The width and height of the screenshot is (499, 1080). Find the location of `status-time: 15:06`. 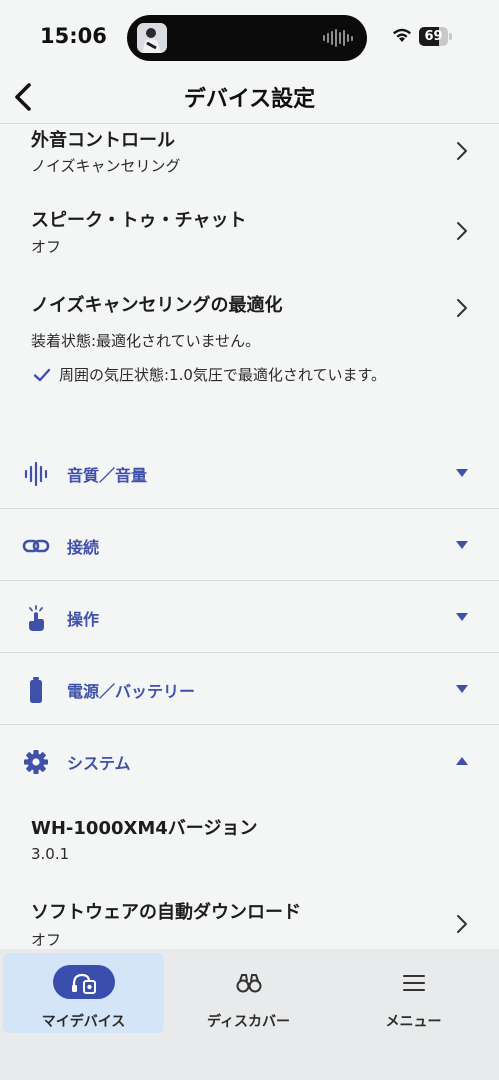

status-time: 15:06 is located at coordinates (73, 36).